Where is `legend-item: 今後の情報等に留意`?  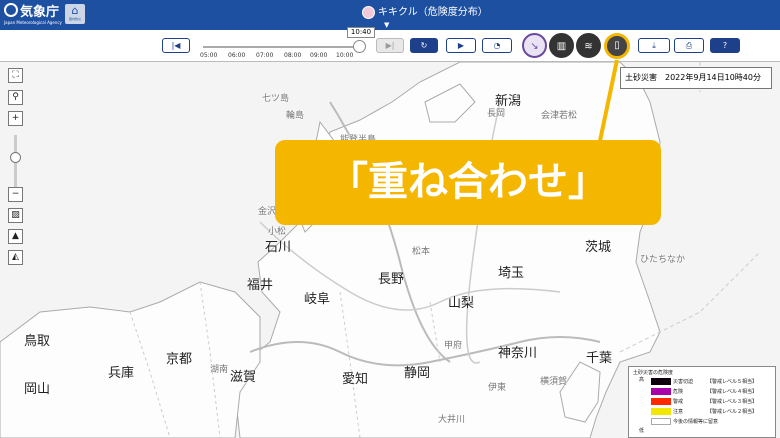
legend-item: 今後の情報等に留意 is located at coordinates (713, 421).